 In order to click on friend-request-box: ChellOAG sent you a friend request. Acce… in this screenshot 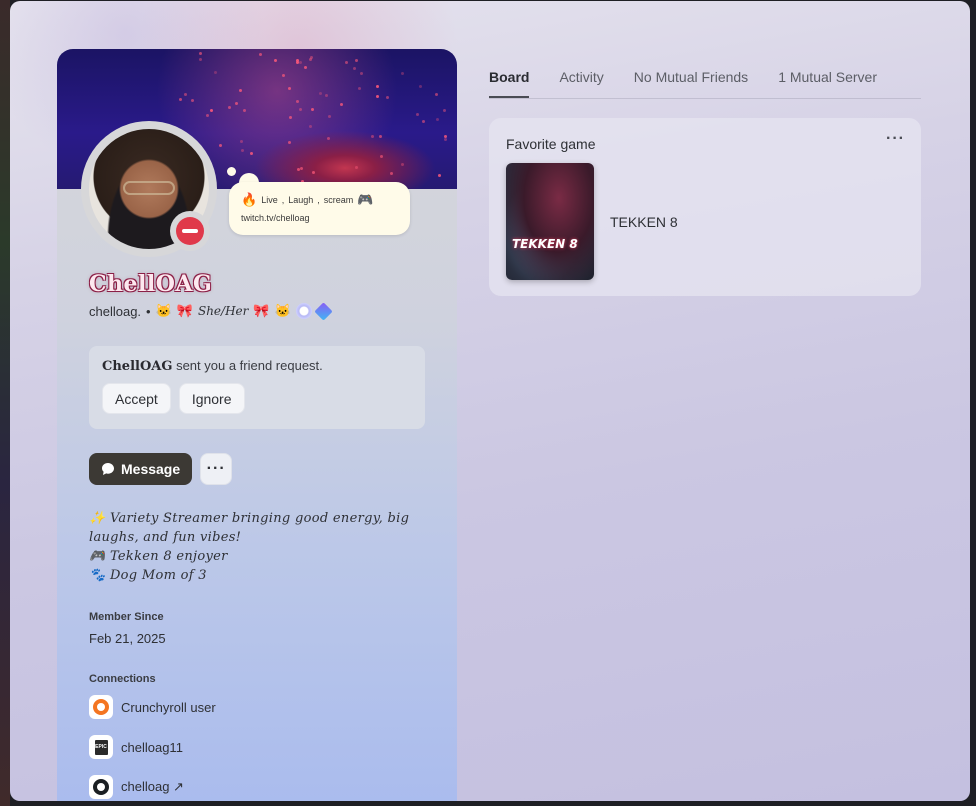, I will do `click(257, 387)`.